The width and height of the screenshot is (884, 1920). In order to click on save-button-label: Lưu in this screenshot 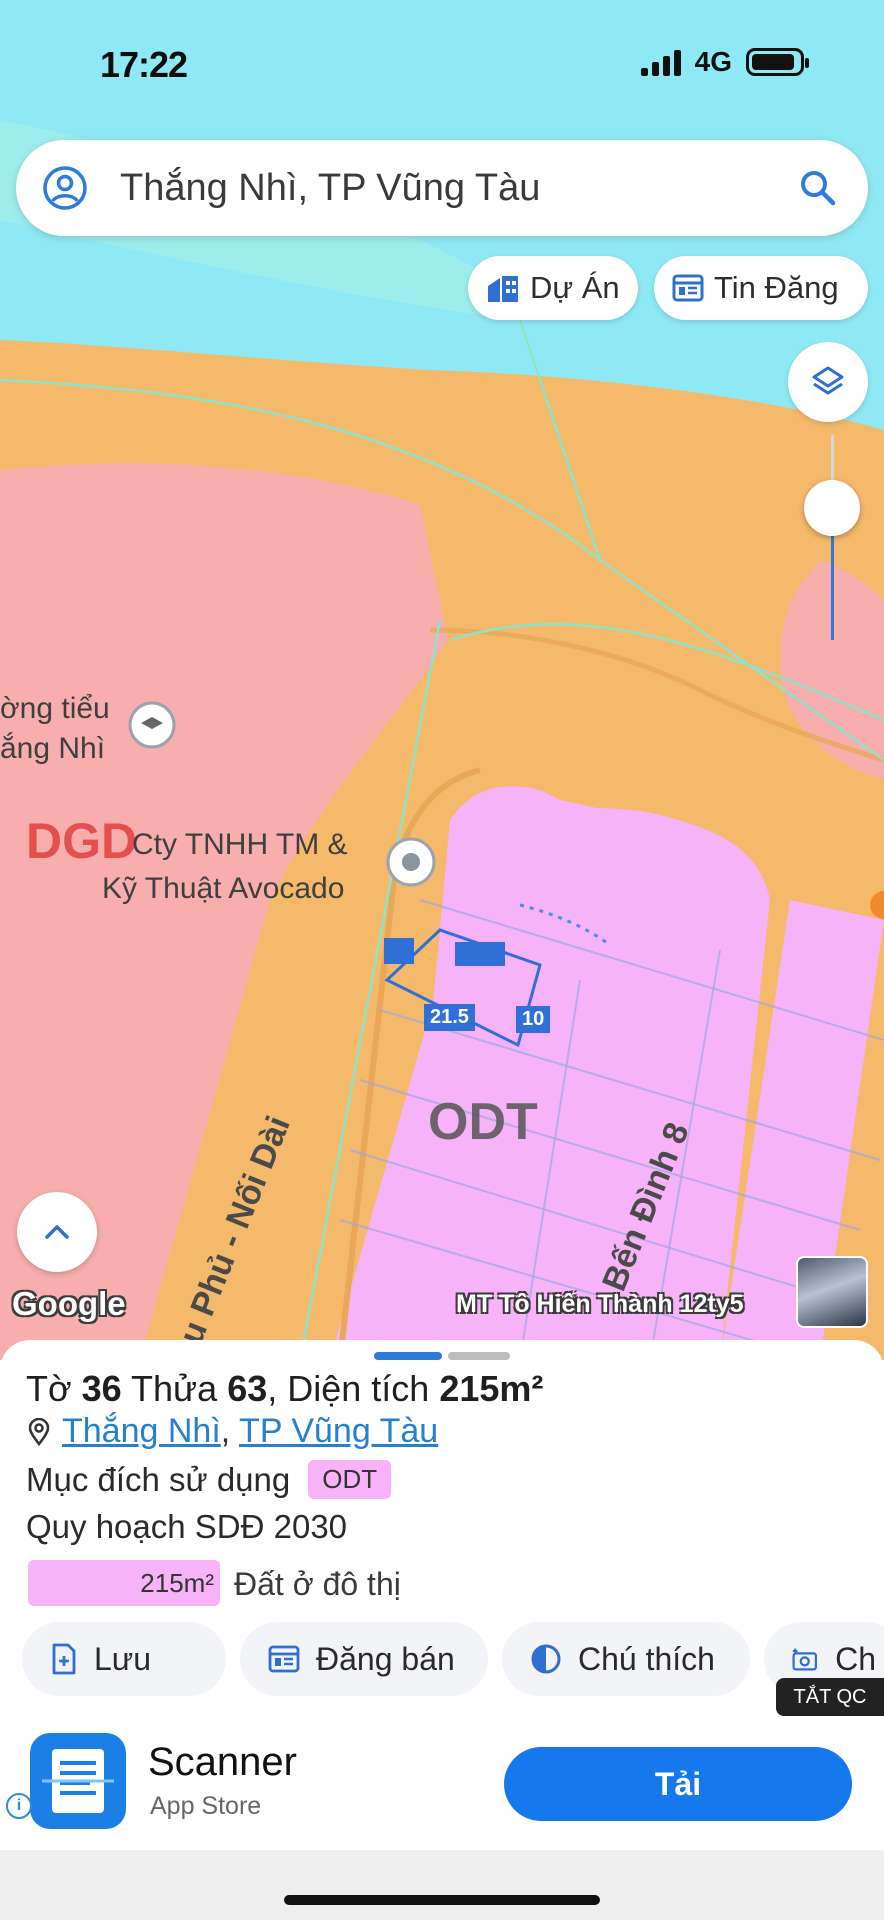, I will do `click(123, 1658)`.